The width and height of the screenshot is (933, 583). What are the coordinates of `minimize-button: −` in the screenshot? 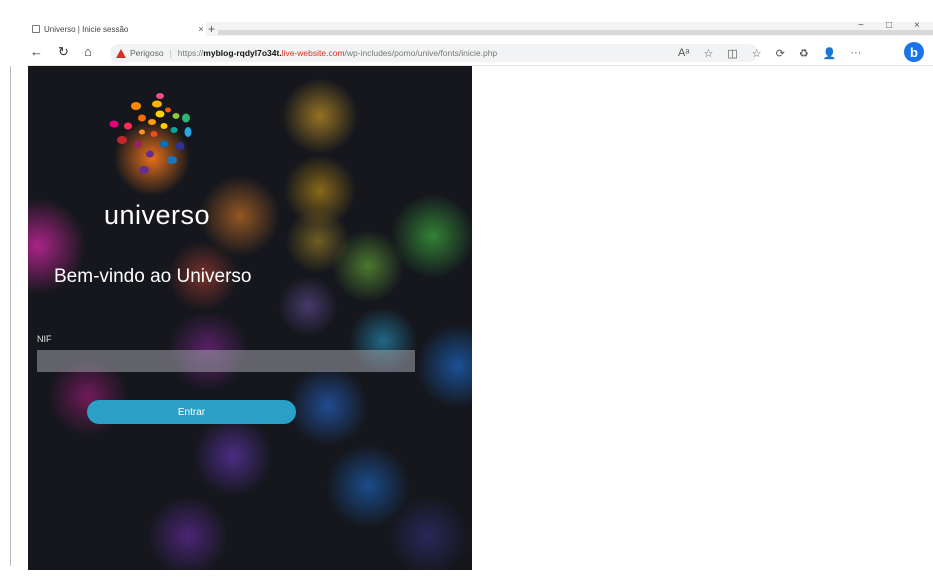 It's located at (861, 25).